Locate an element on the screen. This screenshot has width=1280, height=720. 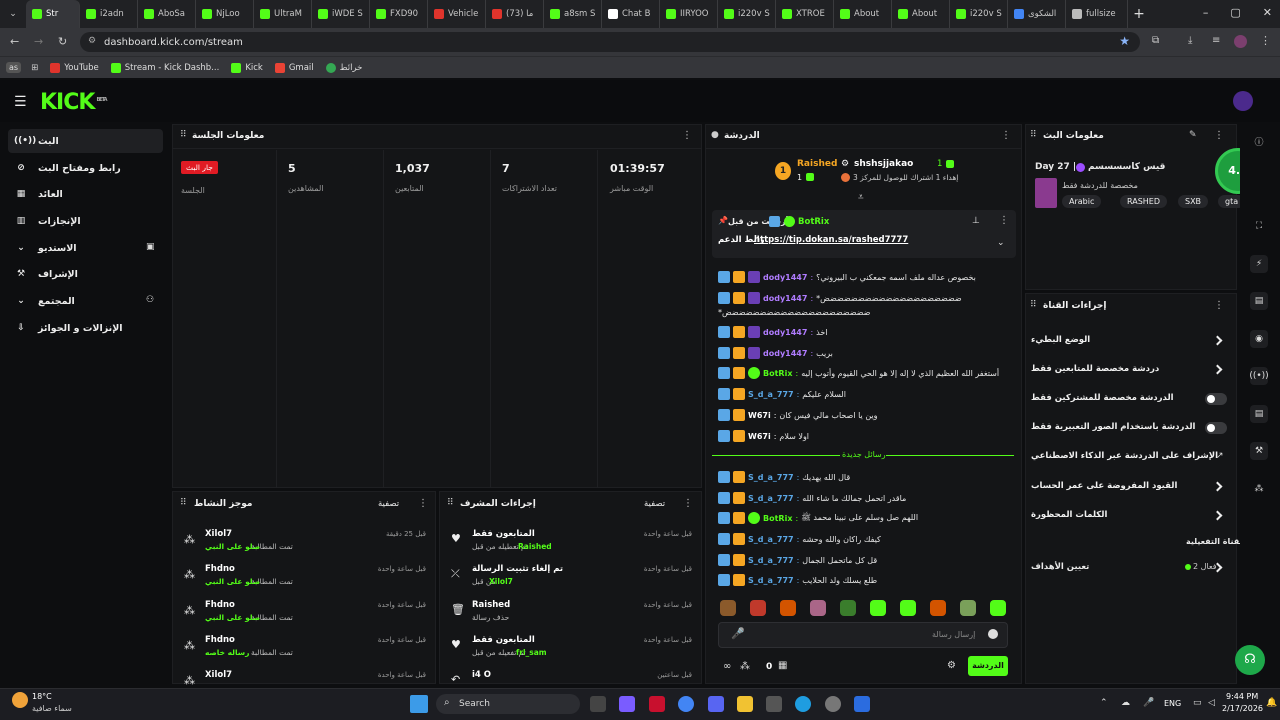
clock-time: 9:44 PM is located at coordinates (1242, 696).